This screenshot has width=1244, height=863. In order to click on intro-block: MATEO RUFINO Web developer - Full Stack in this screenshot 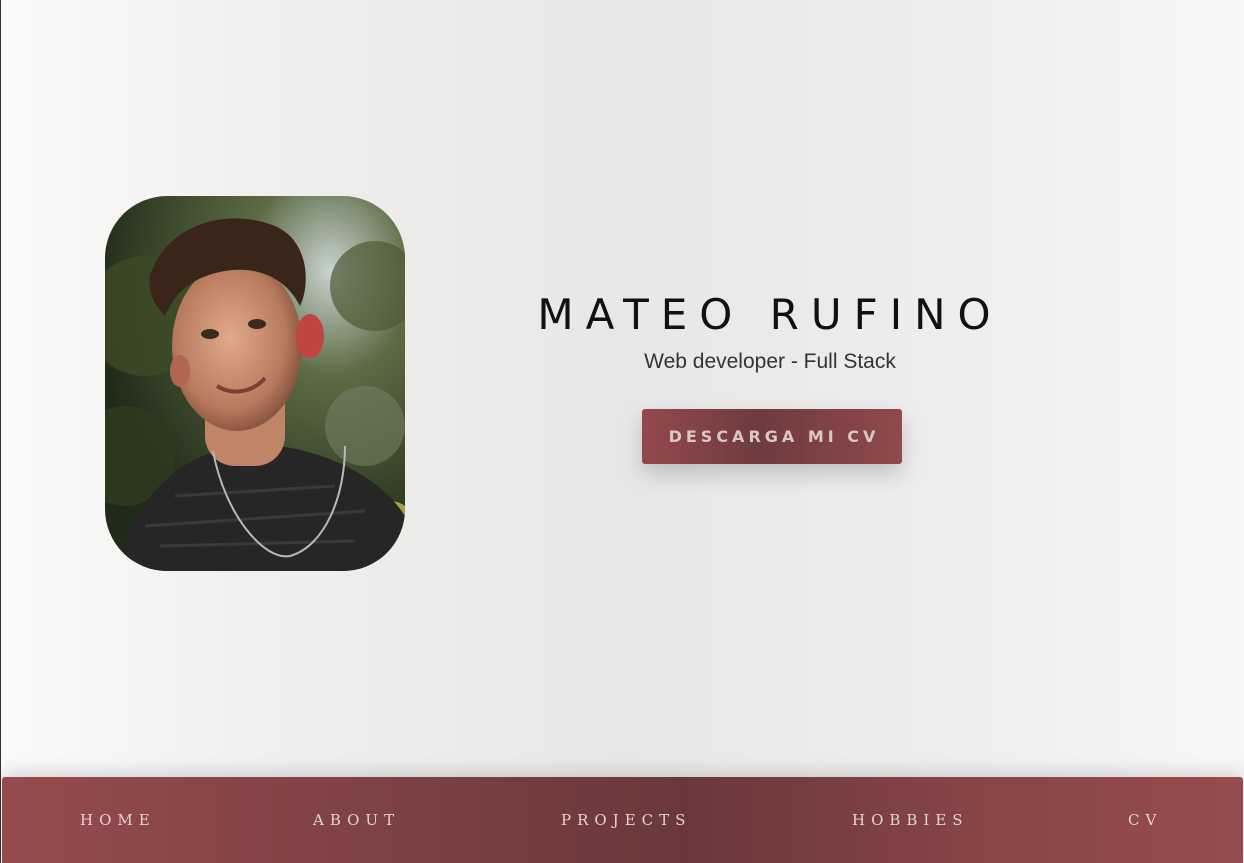, I will do `click(770, 327)`.